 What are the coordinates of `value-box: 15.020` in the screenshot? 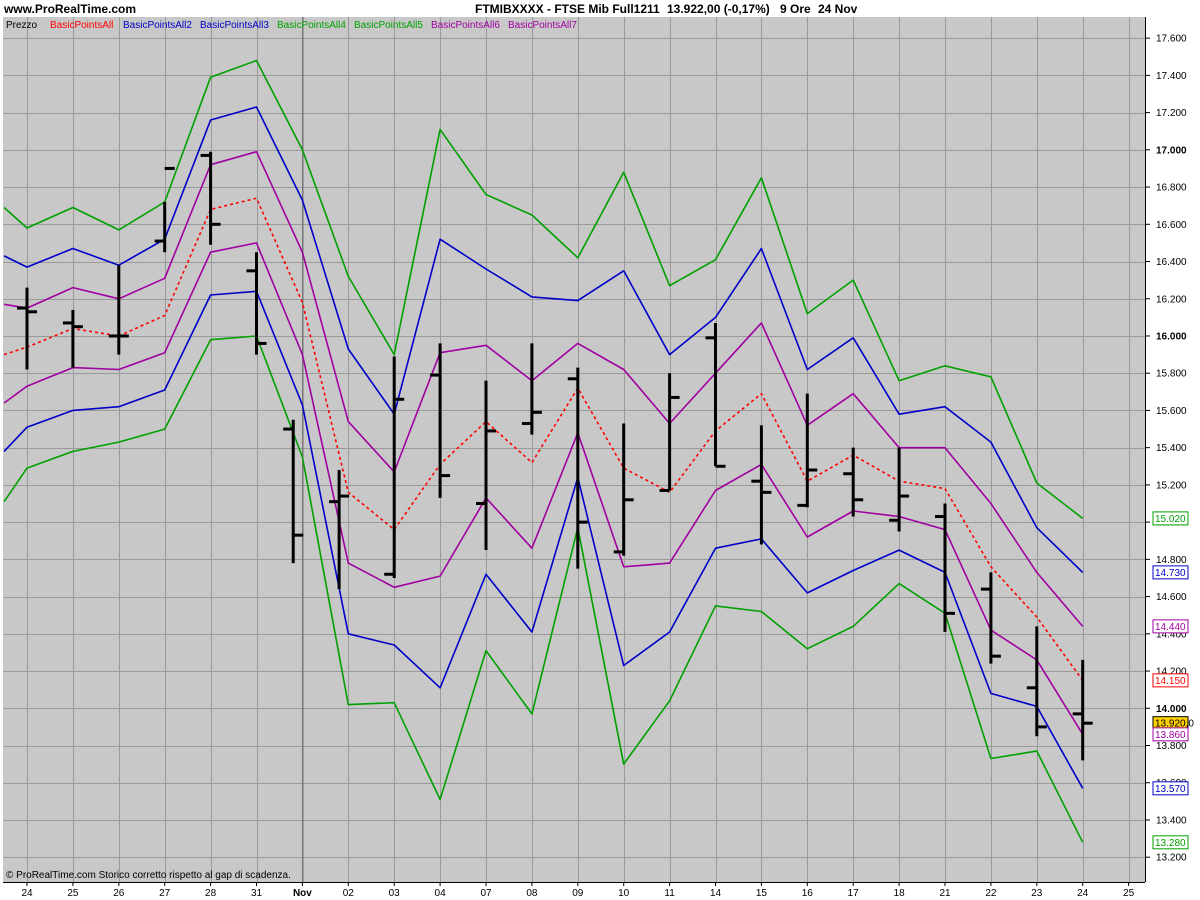 It's located at (1170, 518).